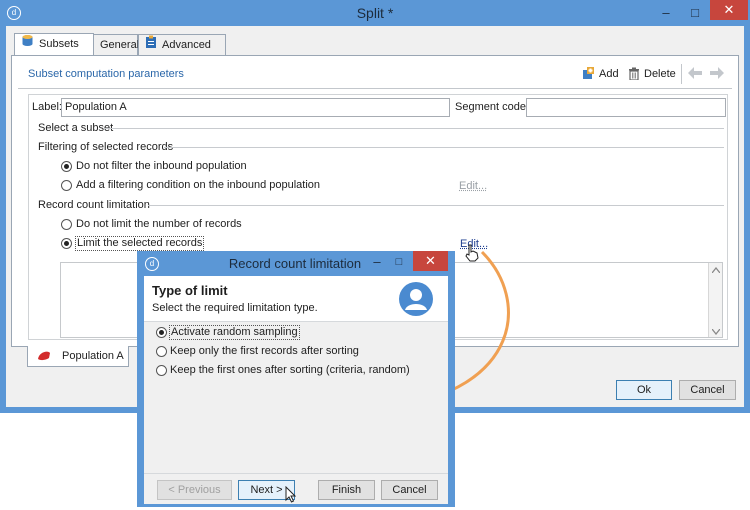 The height and width of the screenshot is (510, 750). Describe the element at coordinates (707, 390) in the screenshot. I see `cancel-button: Cancel` at that location.